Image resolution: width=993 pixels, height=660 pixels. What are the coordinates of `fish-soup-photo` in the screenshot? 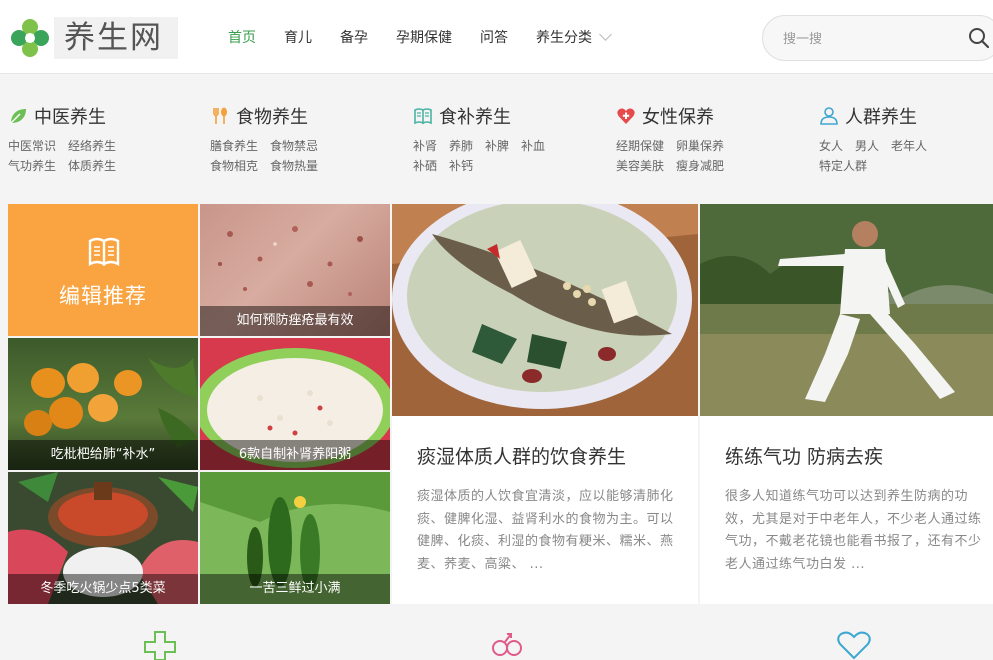 It's located at (545, 310).